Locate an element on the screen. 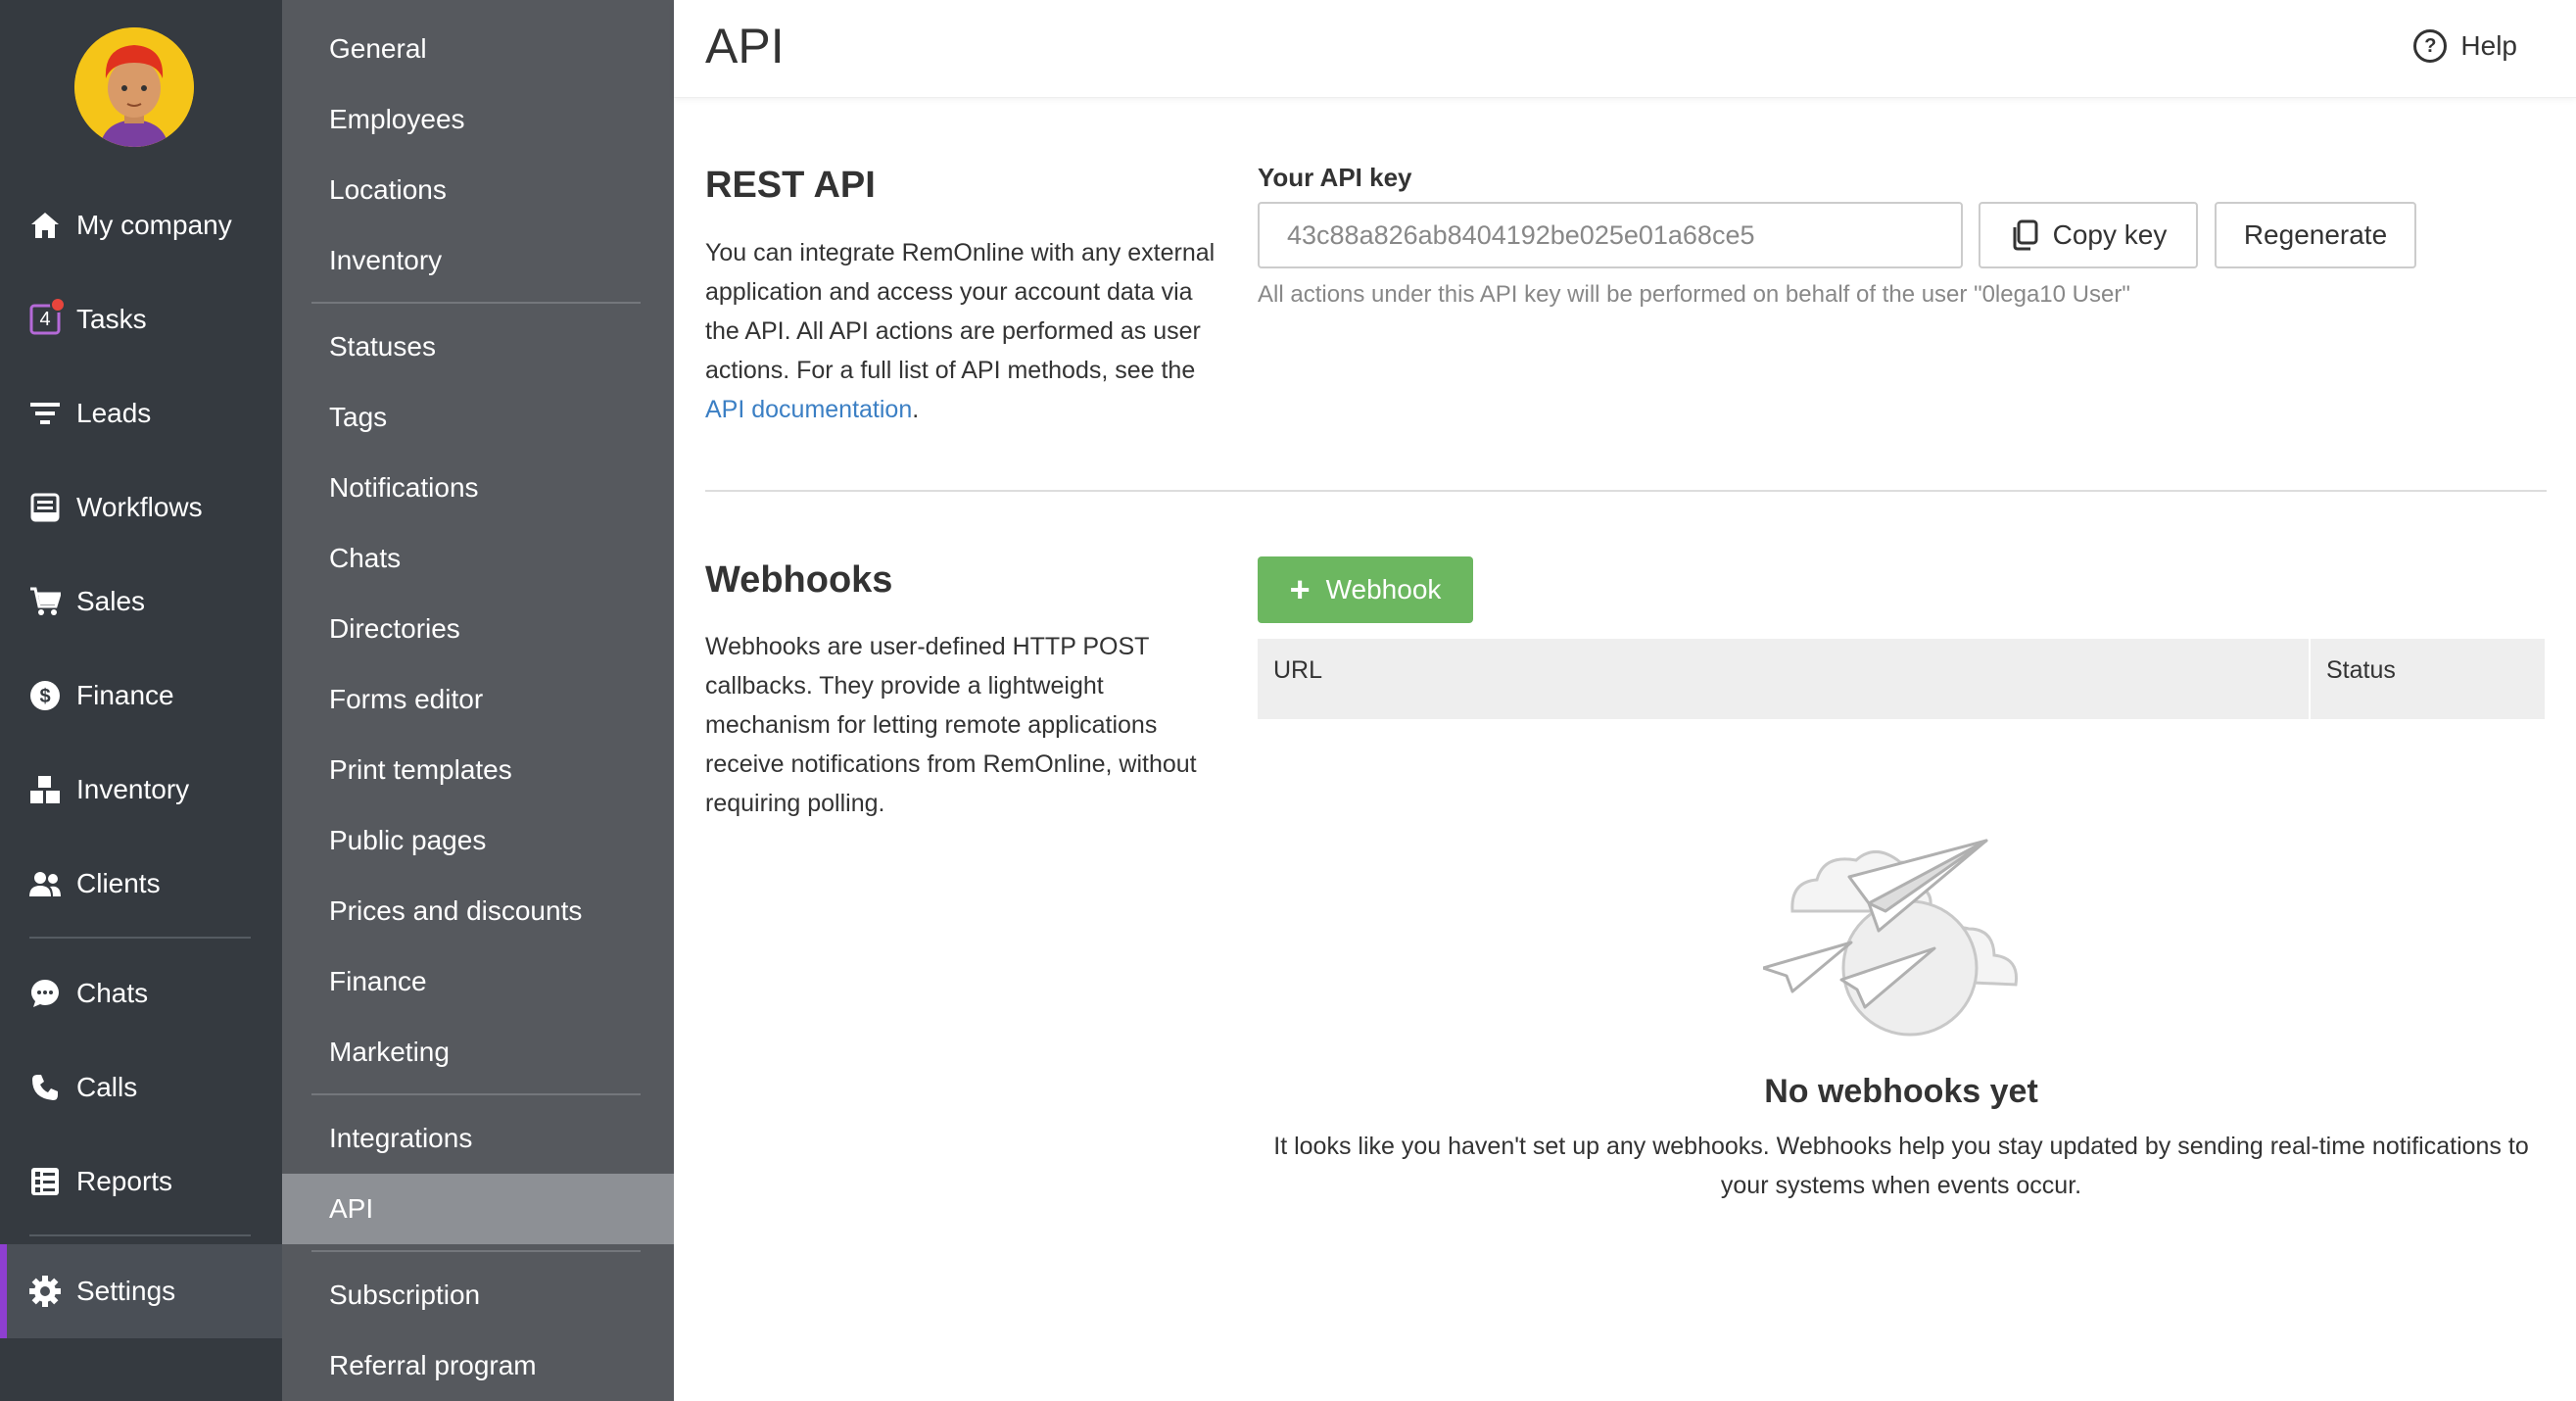  subnav-notifications: Notifications is located at coordinates (478, 488).